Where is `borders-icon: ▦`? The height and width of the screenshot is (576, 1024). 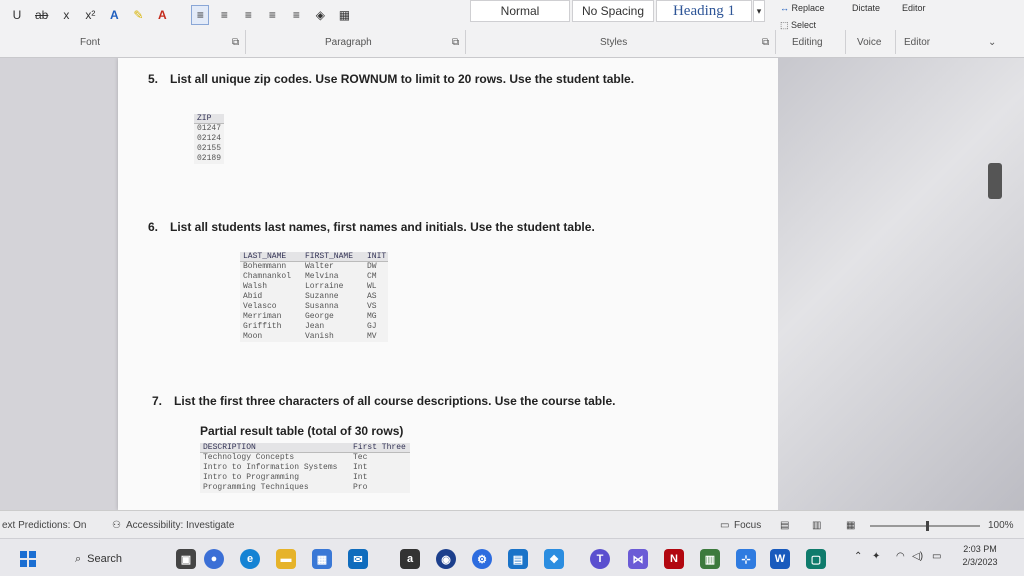
borders-icon: ▦ is located at coordinates (344, 15).